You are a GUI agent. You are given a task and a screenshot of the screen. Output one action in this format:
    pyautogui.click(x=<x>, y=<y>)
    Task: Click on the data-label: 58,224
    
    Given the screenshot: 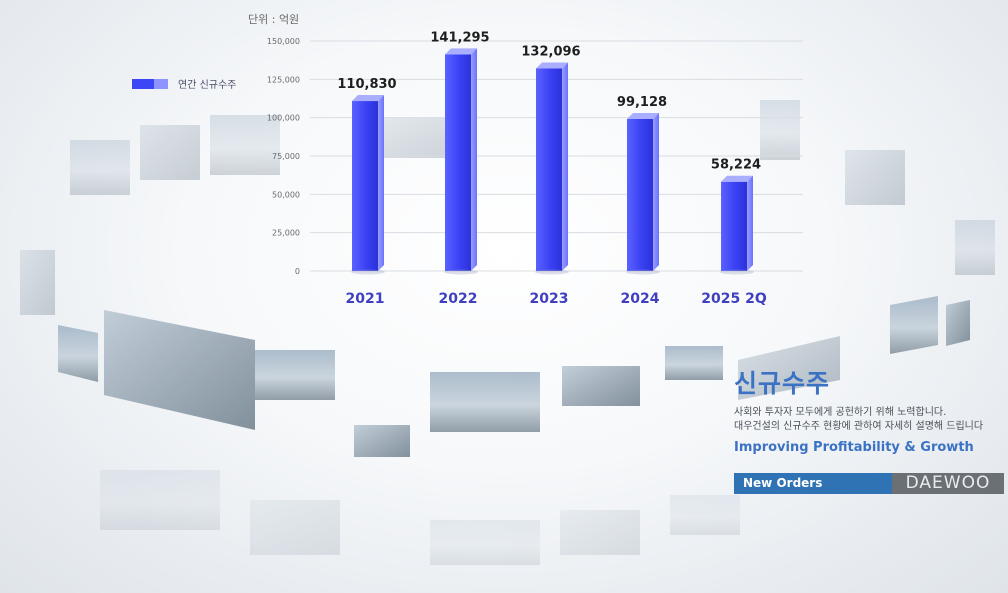 What is the action you would take?
    pyautogui.click(x=736, y=165)
    